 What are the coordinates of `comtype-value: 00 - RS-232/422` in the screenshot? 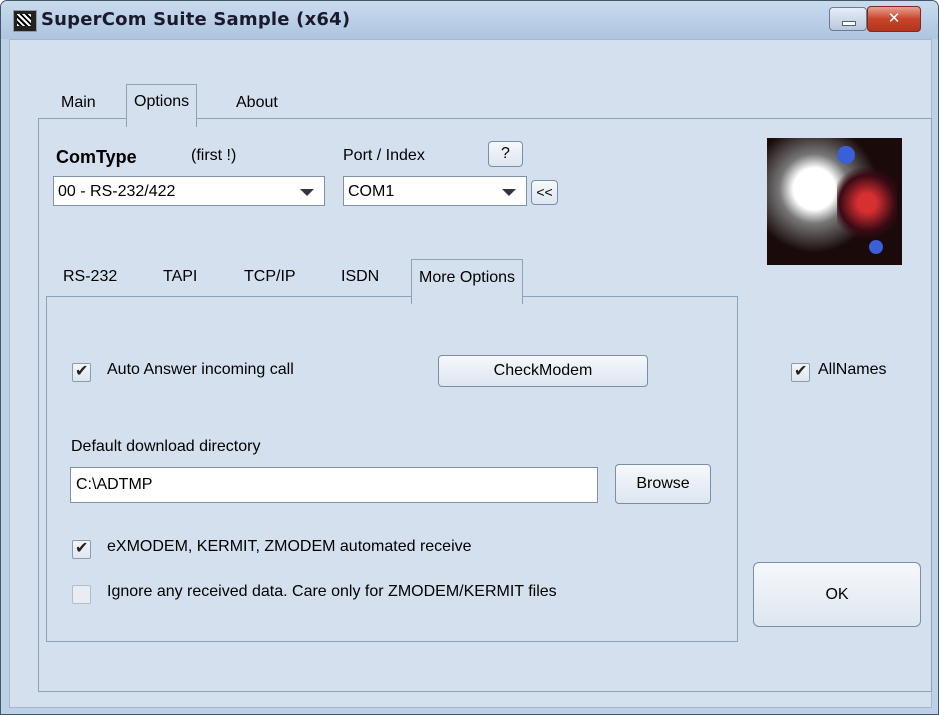 It's located at (117, 191).